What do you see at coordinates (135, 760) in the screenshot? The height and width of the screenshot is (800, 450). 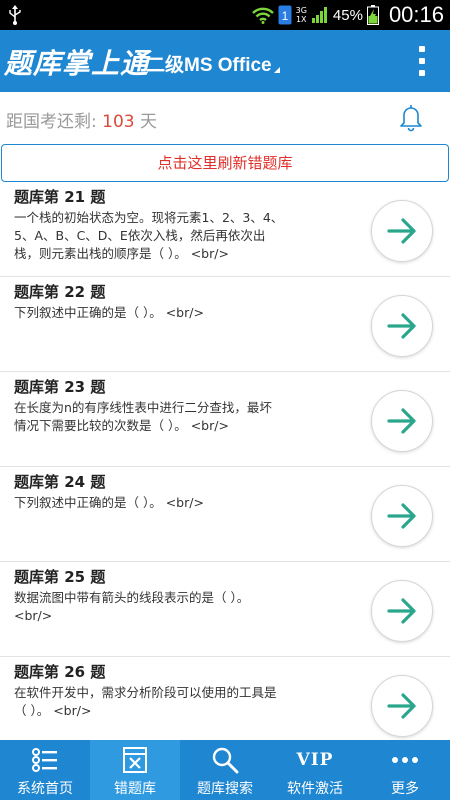 I see `wrong-book-icon` at bounding box center [135, 760].